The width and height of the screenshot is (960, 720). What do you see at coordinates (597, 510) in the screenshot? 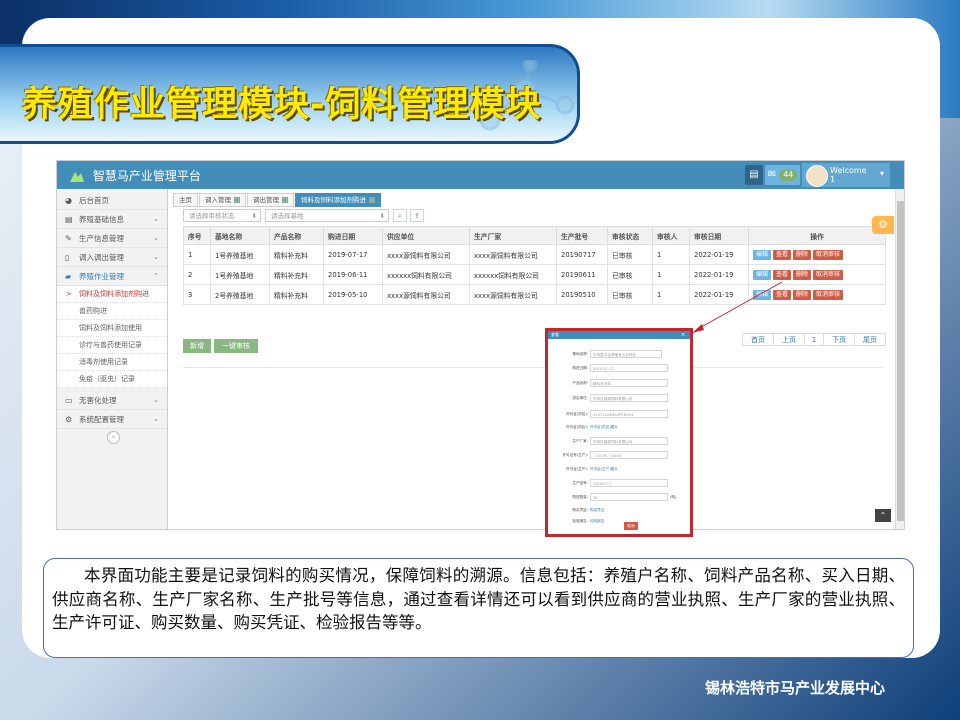
I see `popup-field-link: 购买凭证` at bounding box center [597, 510].